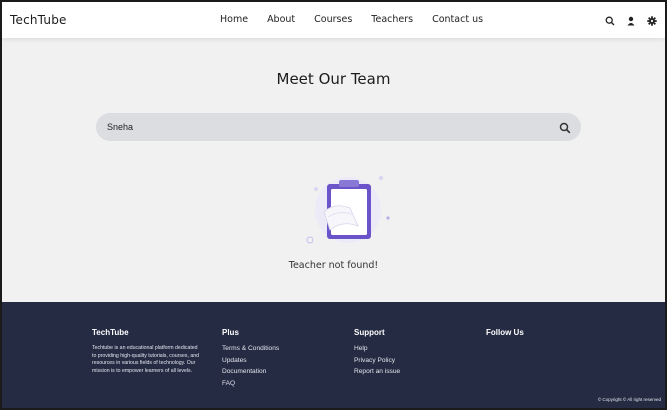  What do you see at coordinates (348, 212) in the screenshot?
I see `clipboard-illustration-icon` at bounding box center [348, 212].